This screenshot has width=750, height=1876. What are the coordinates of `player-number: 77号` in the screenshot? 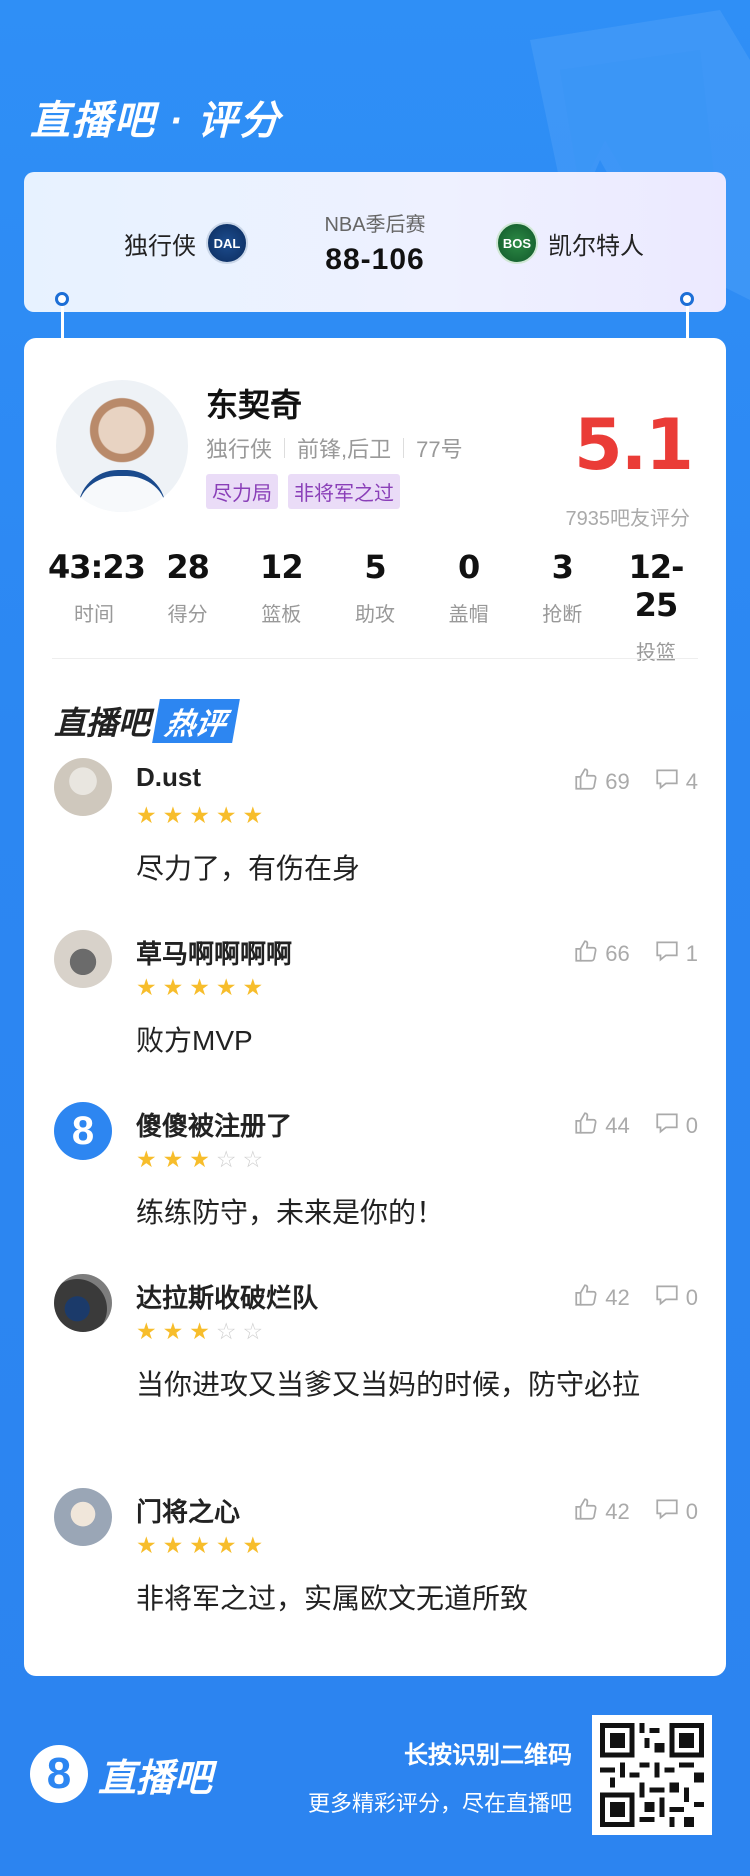 It's located at (439, 449).